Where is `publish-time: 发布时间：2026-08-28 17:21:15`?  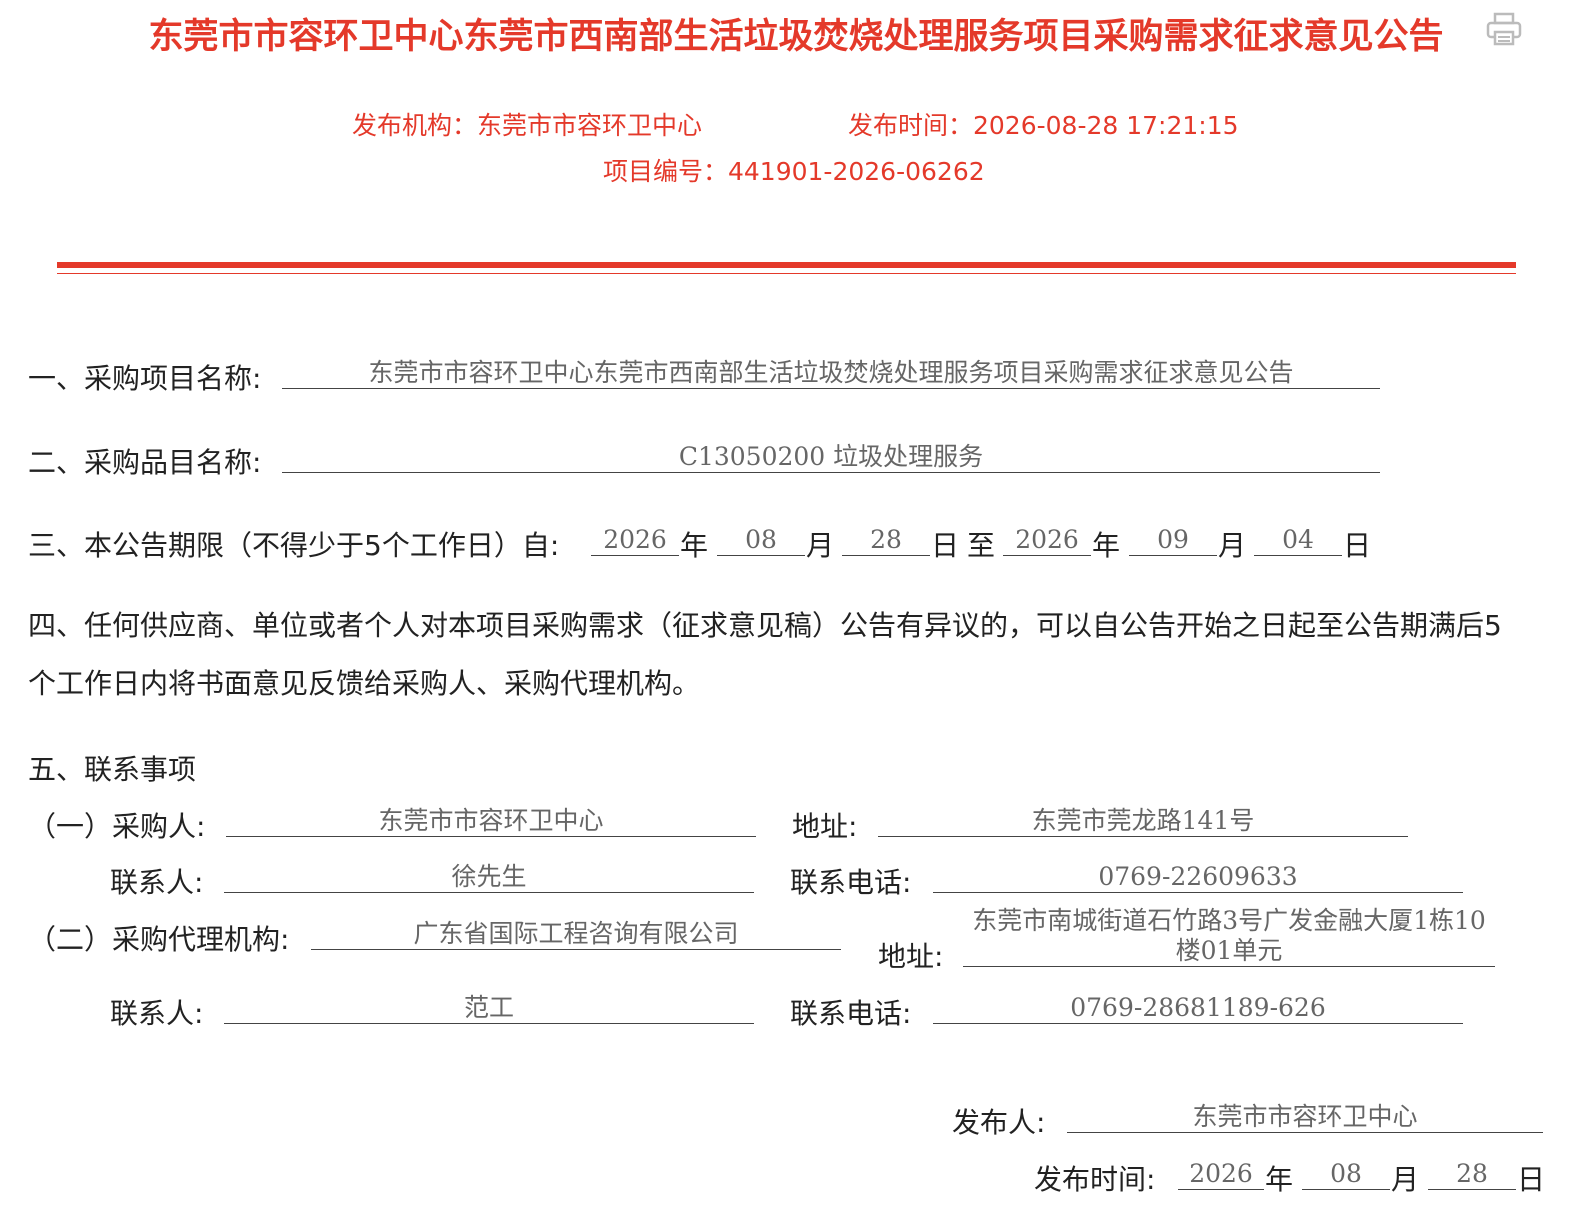 publish-time: 发布时间：2026-08-28 17:21:15 is located at coordinates (1043, 125).